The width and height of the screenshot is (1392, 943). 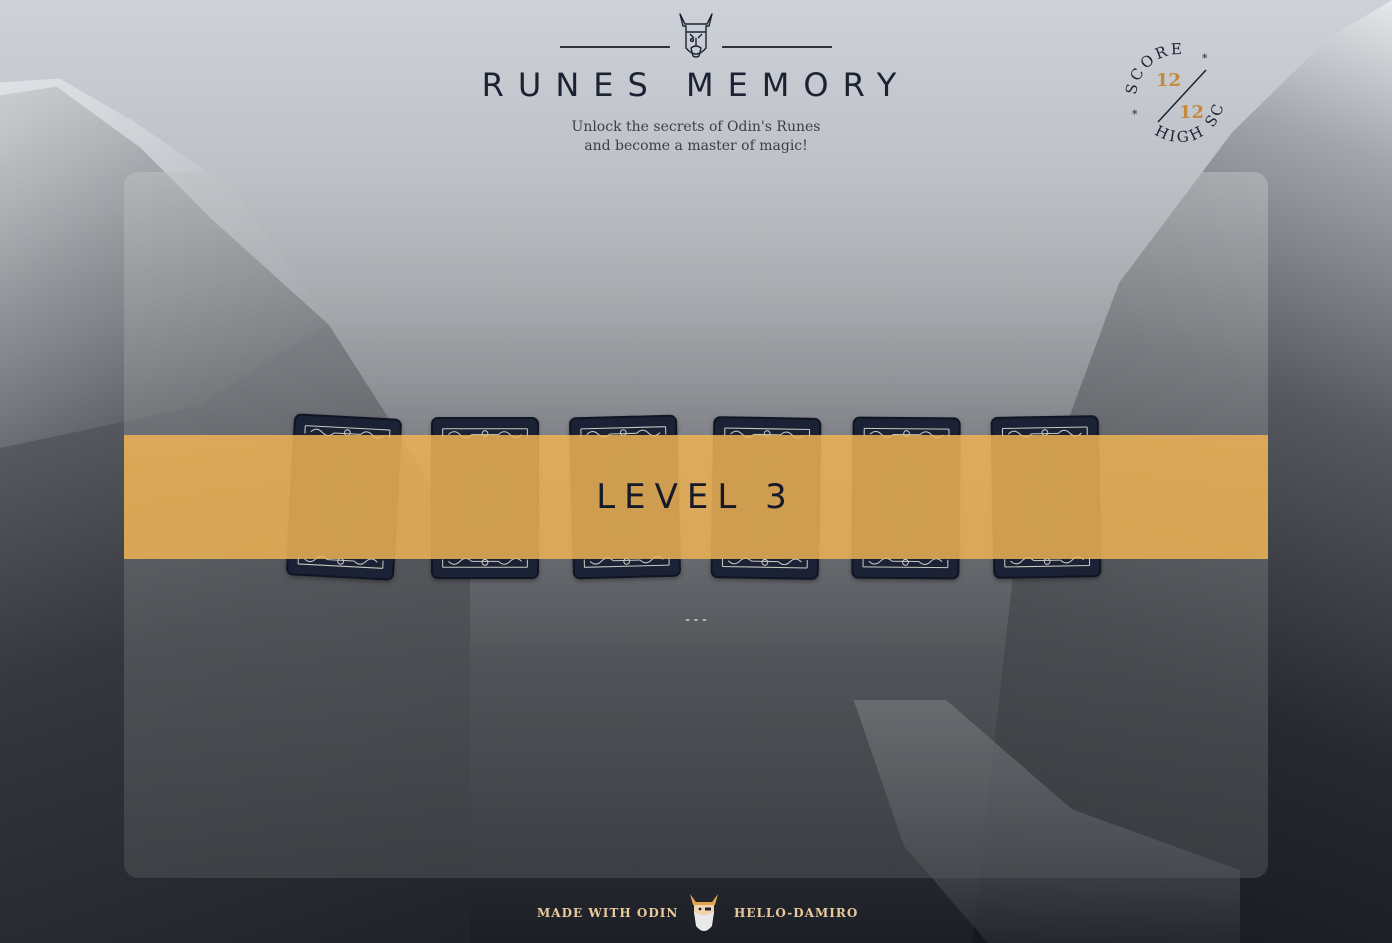 I want to click on badge-star-right: *, so click(x=1205, y=58).